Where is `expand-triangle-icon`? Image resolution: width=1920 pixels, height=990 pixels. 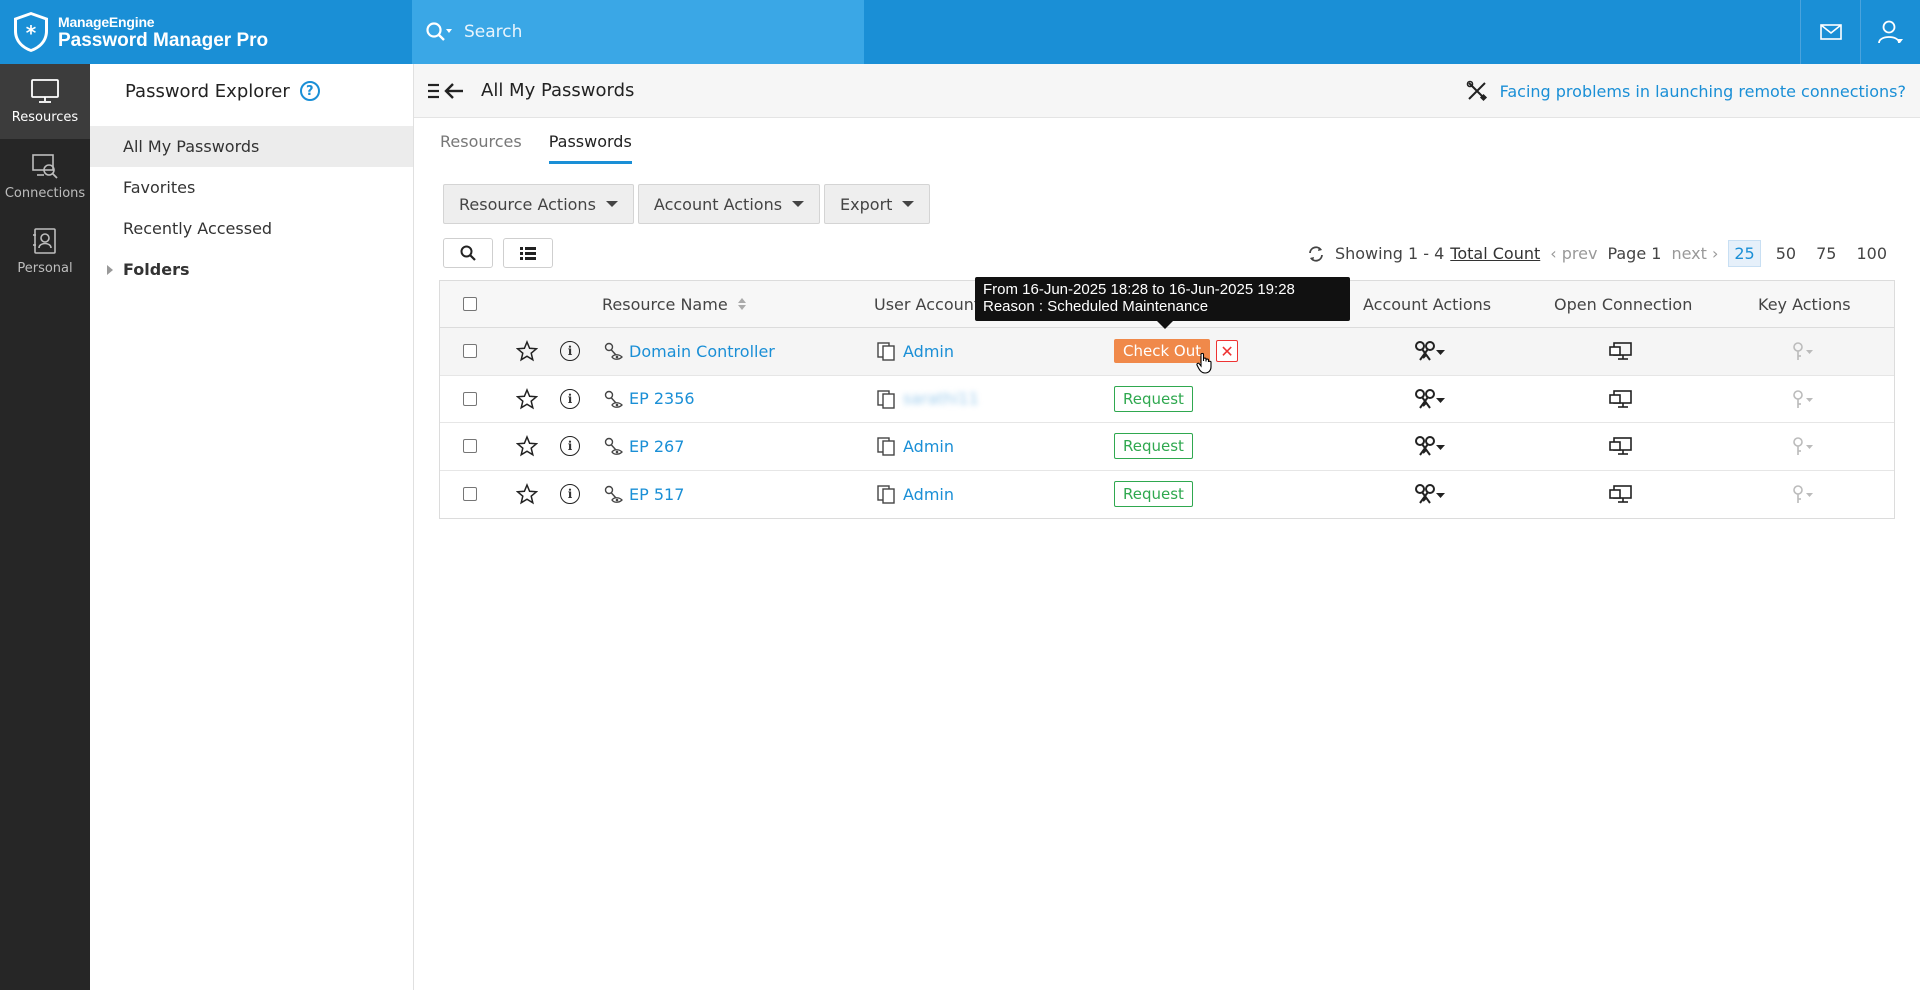
expand-triangle-icon is located at coordinates (110, 269).